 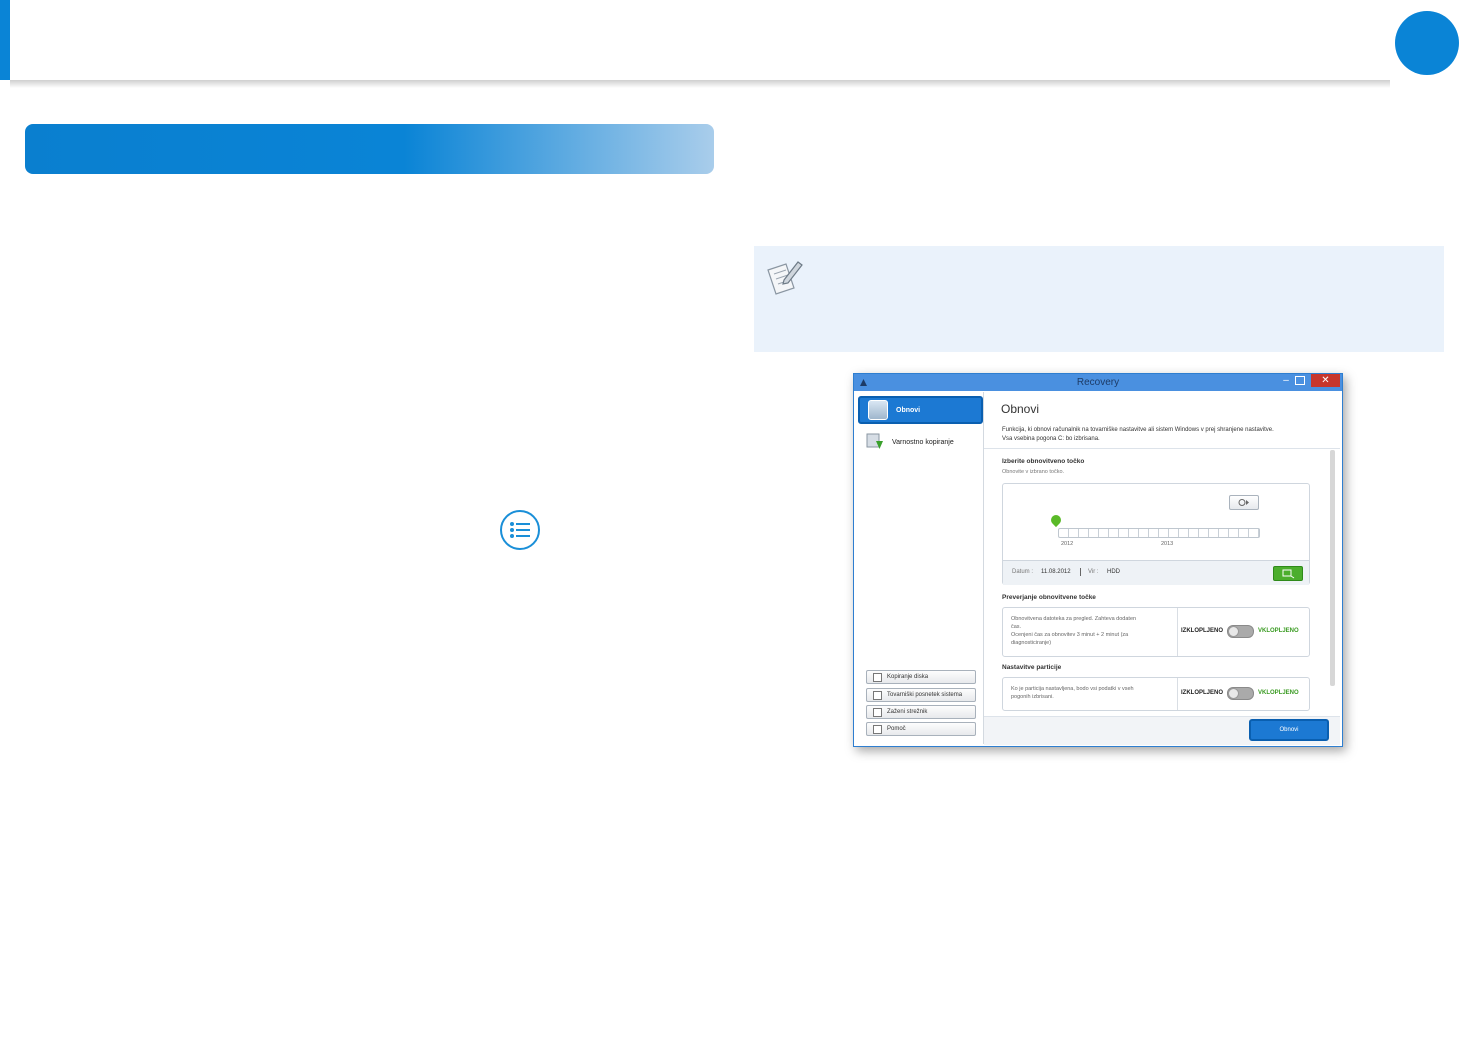 What do you see at coordinates (923, 442) in the screenshot?
I see `sidebar-item-label: Varnostno kopiranje` at bounding box center [923, 442].